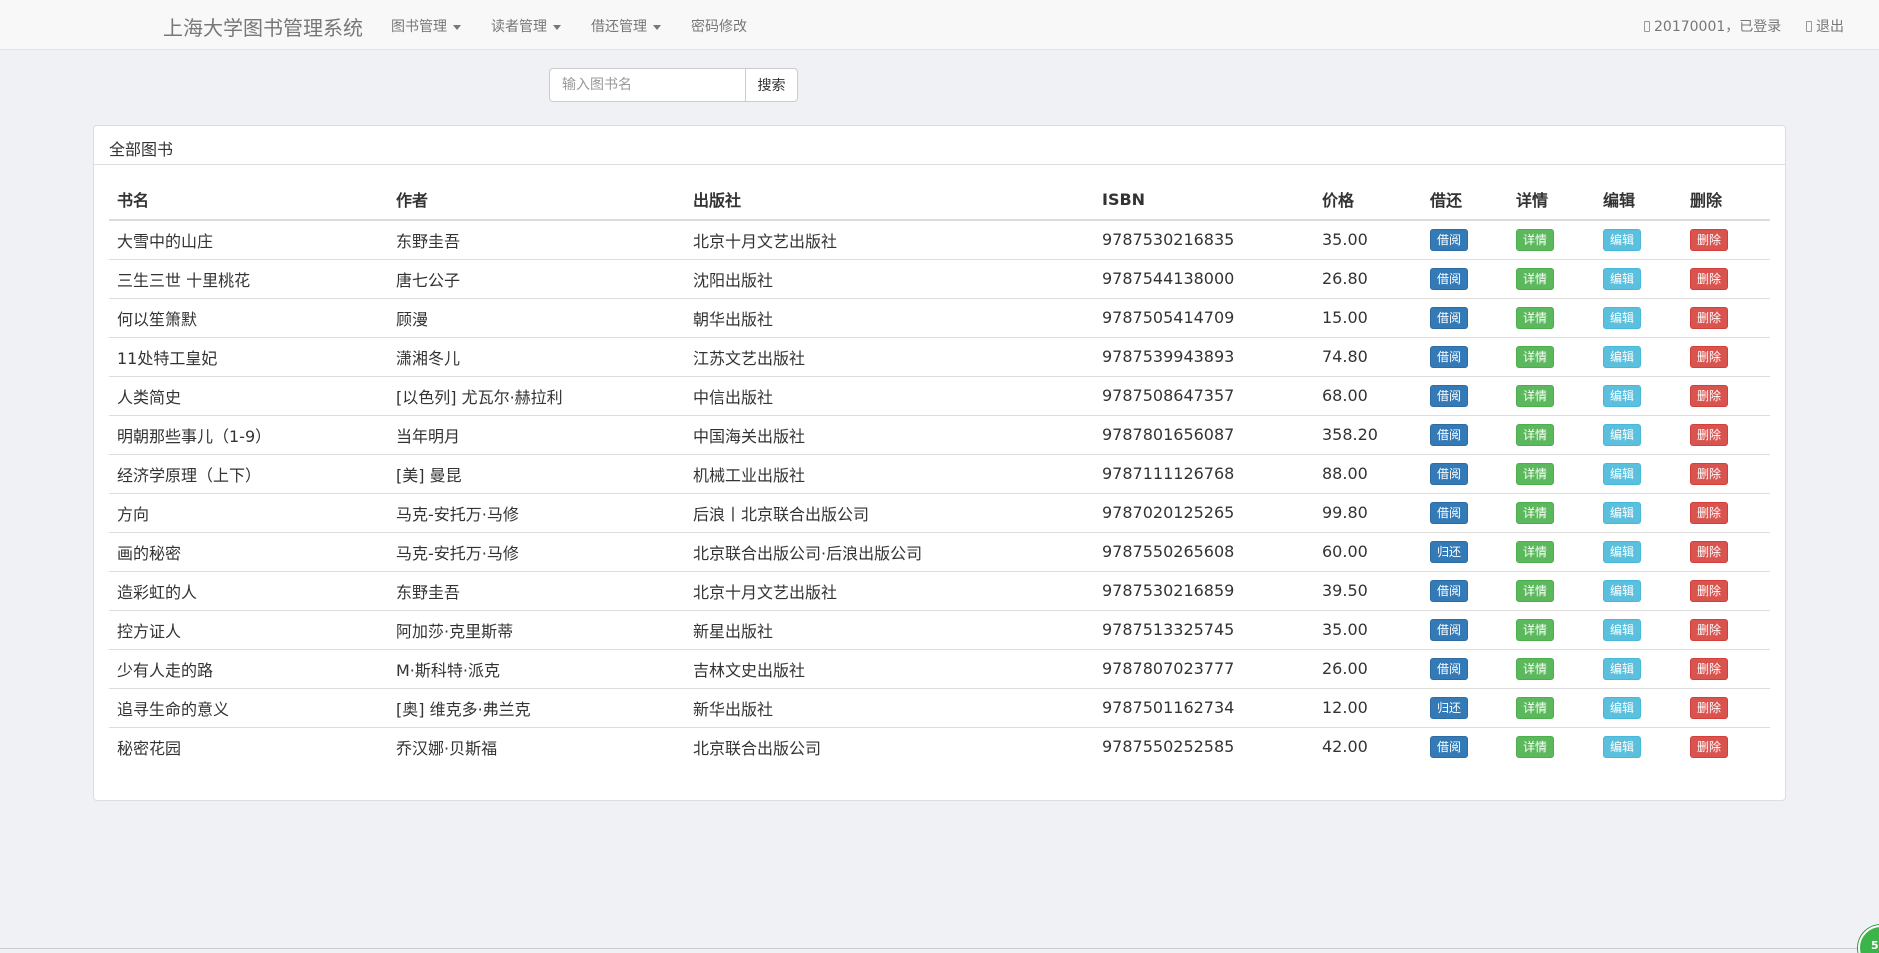 The width and height of the screenshot is (1879, 953). Describe the element at coordinates (536, 668) in the screenshot. I see `book-author-cell: M·斯科特·派克` at that location.